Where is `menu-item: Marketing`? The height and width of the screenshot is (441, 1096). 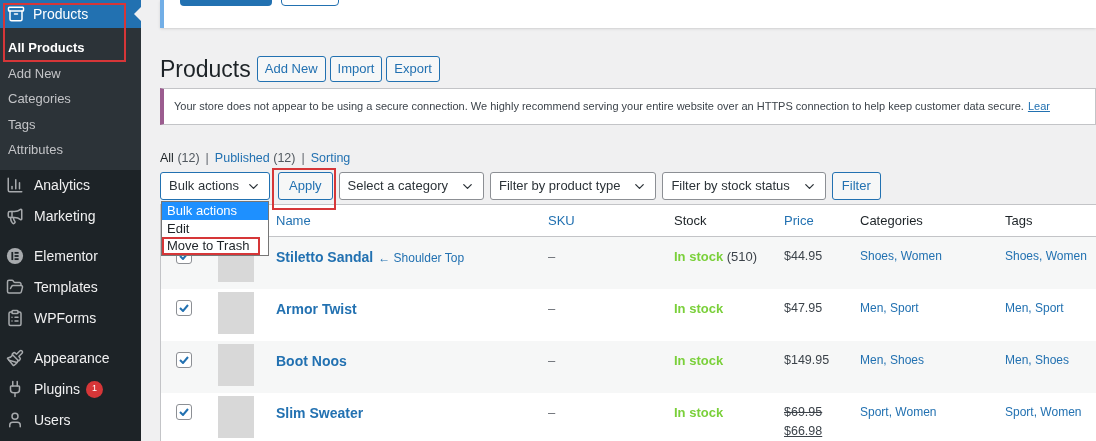 menu-item: Marketing is located at coordinates (70, 216).